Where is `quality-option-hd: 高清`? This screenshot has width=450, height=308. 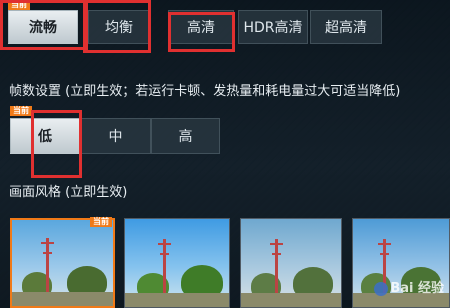
quality-option-hd: 高清 is located at coordinates (201, 27).